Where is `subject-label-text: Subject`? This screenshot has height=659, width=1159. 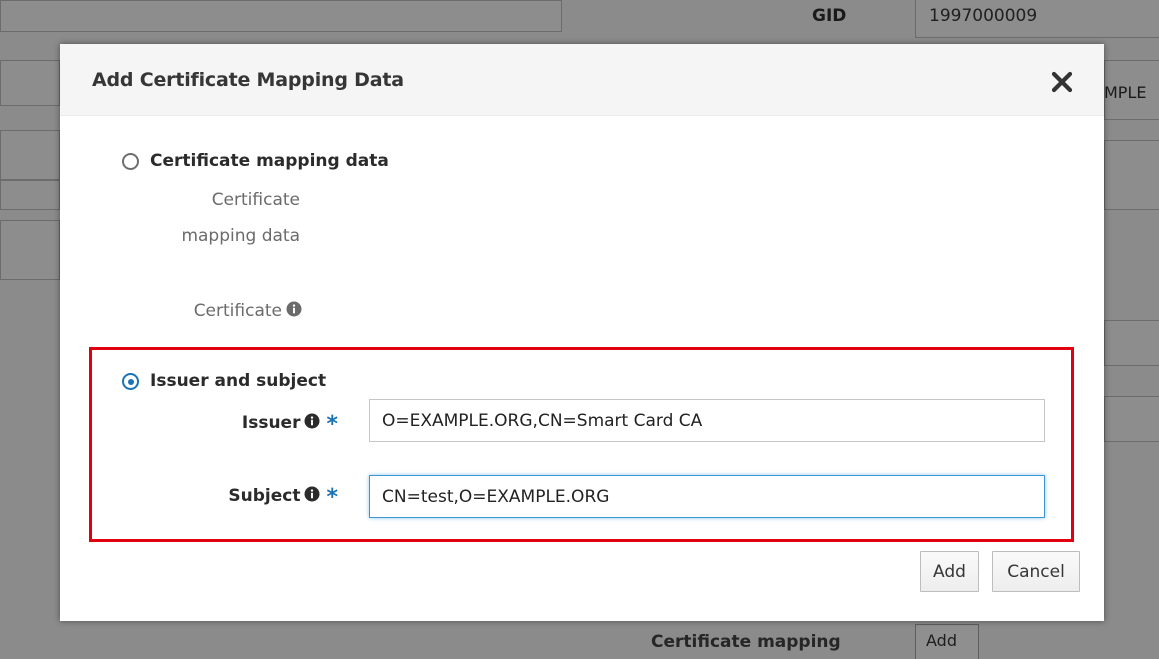
subject-label-text: Subject is located at coordinates (264, 496).